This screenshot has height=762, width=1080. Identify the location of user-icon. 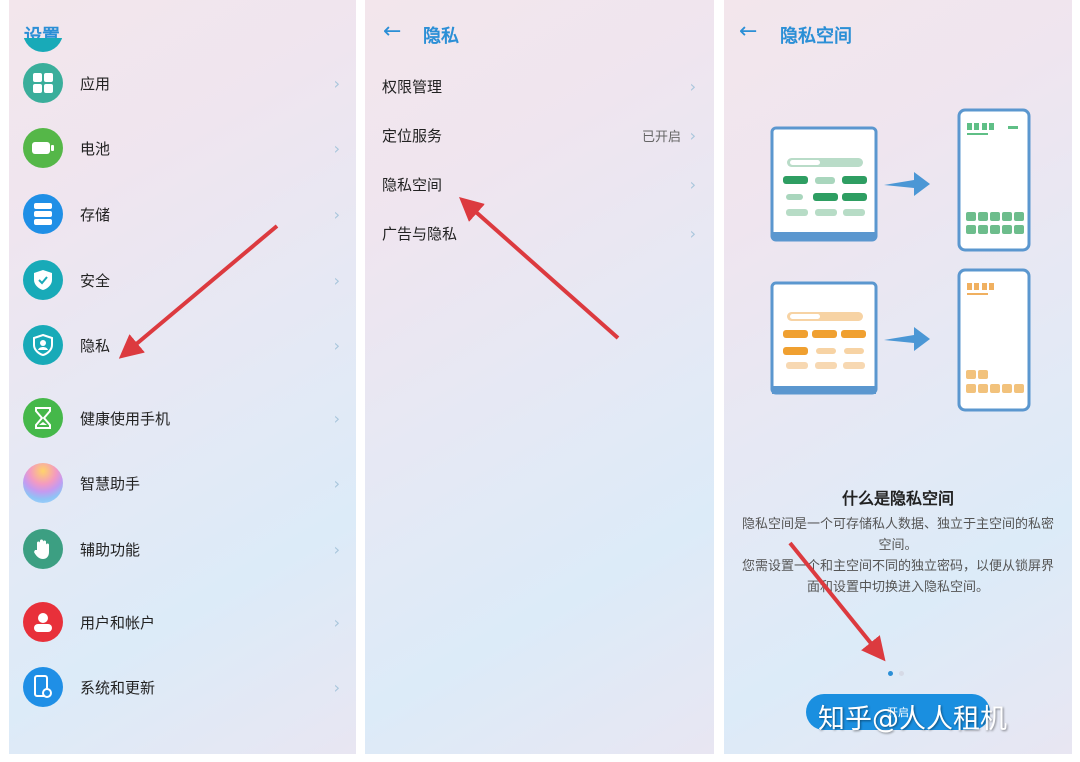
(43, 622).